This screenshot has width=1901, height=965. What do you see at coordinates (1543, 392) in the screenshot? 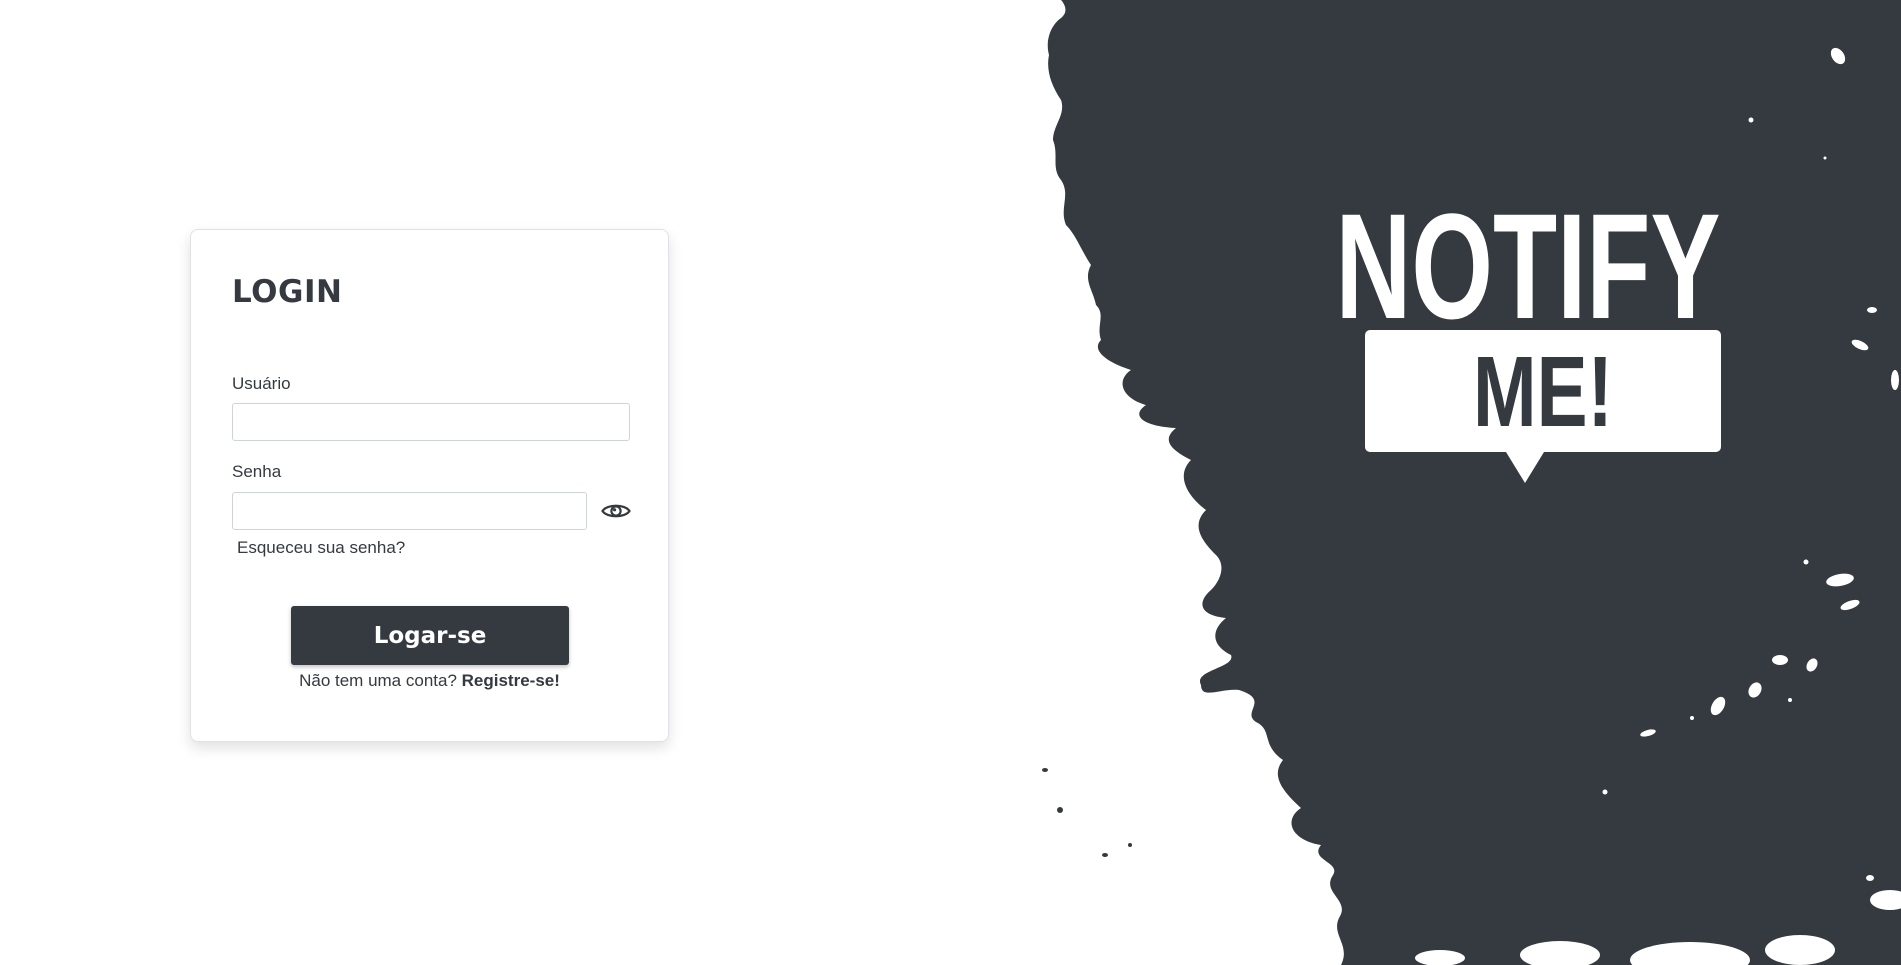
I see `logo-line2: ME!` at bounding box center [1543, 392].